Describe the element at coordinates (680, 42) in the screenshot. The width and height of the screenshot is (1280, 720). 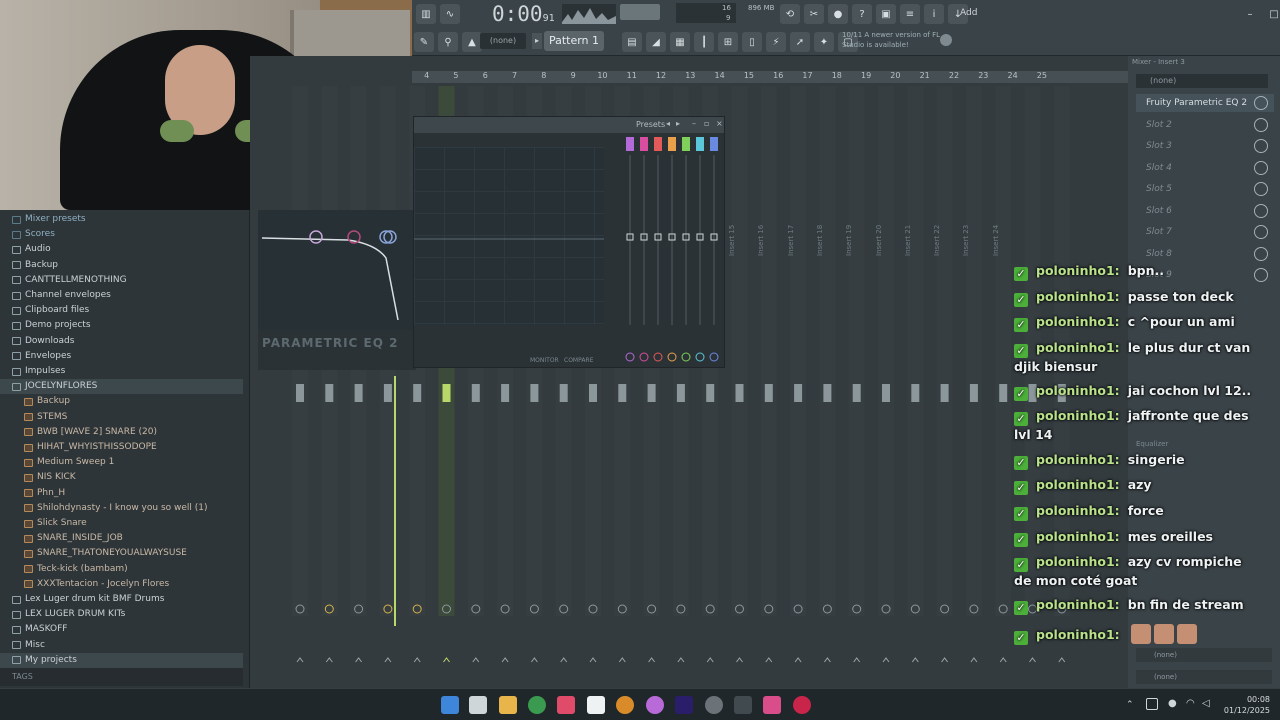
I see `channel-rack-icon: ▦` at that location.